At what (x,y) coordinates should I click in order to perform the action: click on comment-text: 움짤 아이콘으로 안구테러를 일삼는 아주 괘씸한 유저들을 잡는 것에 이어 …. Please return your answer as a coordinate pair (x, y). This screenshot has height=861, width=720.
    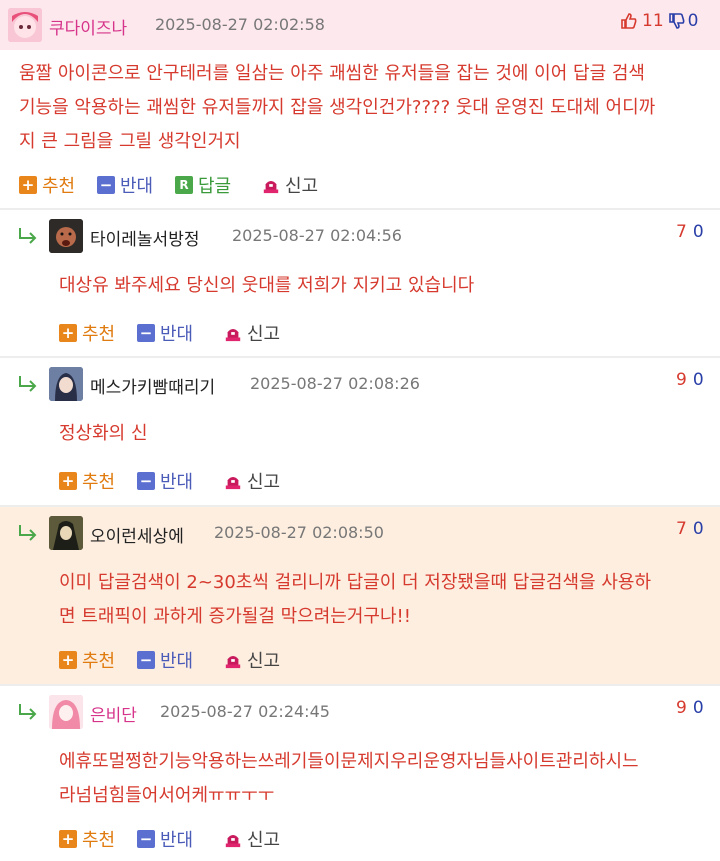
    Looking at the image, I should click on (337, 108).